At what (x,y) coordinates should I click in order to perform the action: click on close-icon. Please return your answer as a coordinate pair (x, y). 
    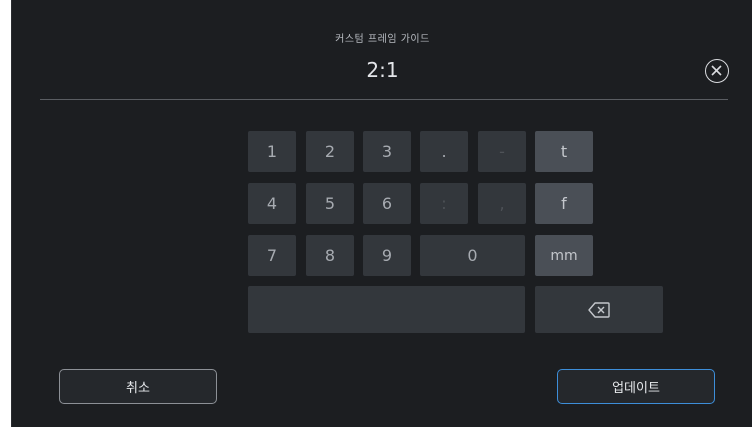
    Looking at the image, I should click on (716, 70).